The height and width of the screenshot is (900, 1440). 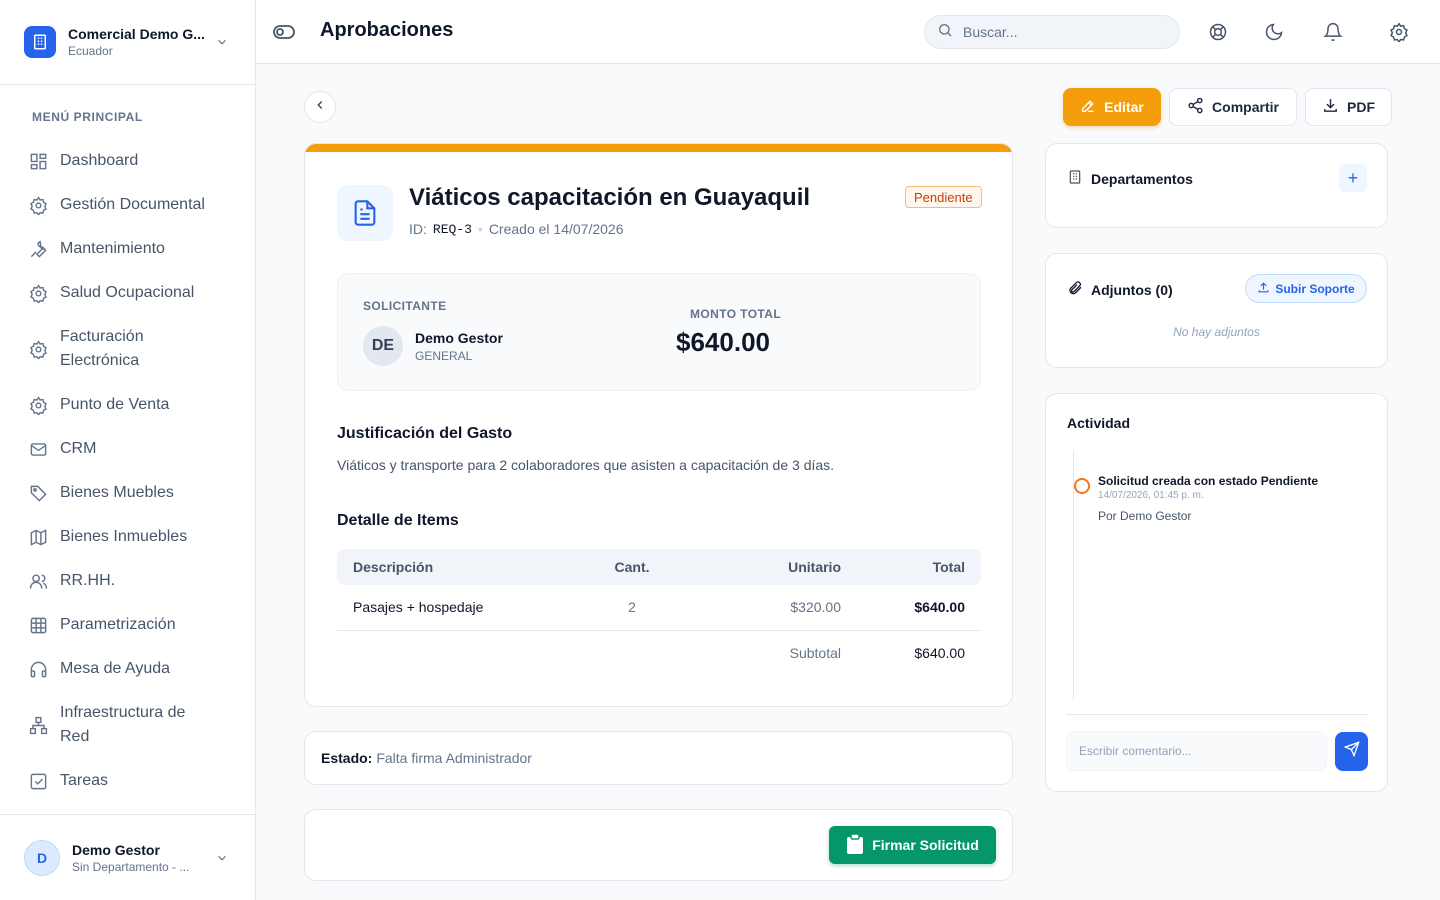 I want to click on request-created: Creado el 14/07/2026, so click(x=556, y=229).